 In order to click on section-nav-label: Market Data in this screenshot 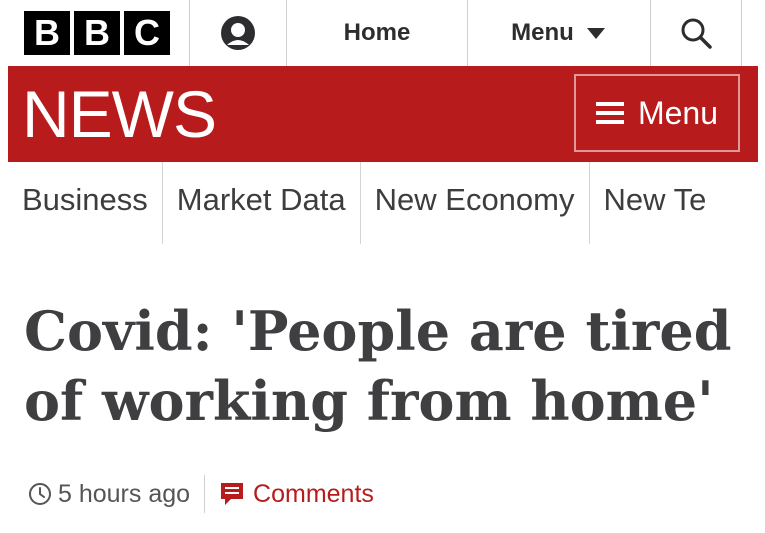, I will do `click(261, 199)`.